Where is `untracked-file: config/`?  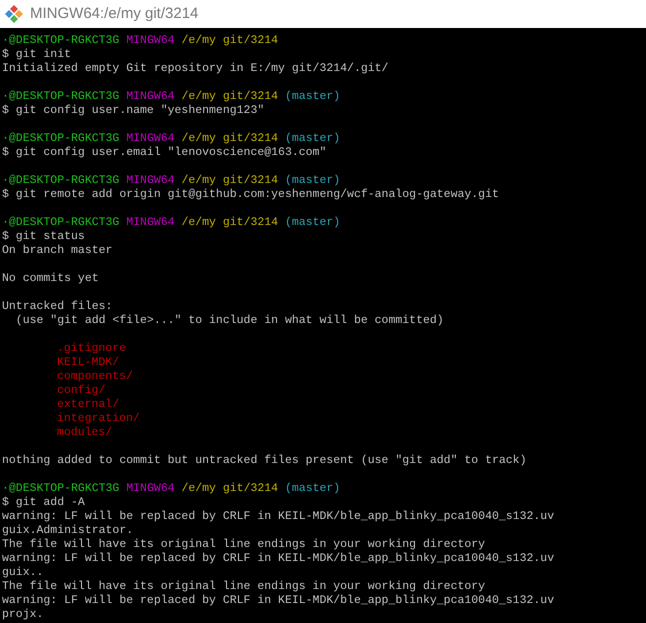 untracked-file: config/ is located at coordinates (81, 390).